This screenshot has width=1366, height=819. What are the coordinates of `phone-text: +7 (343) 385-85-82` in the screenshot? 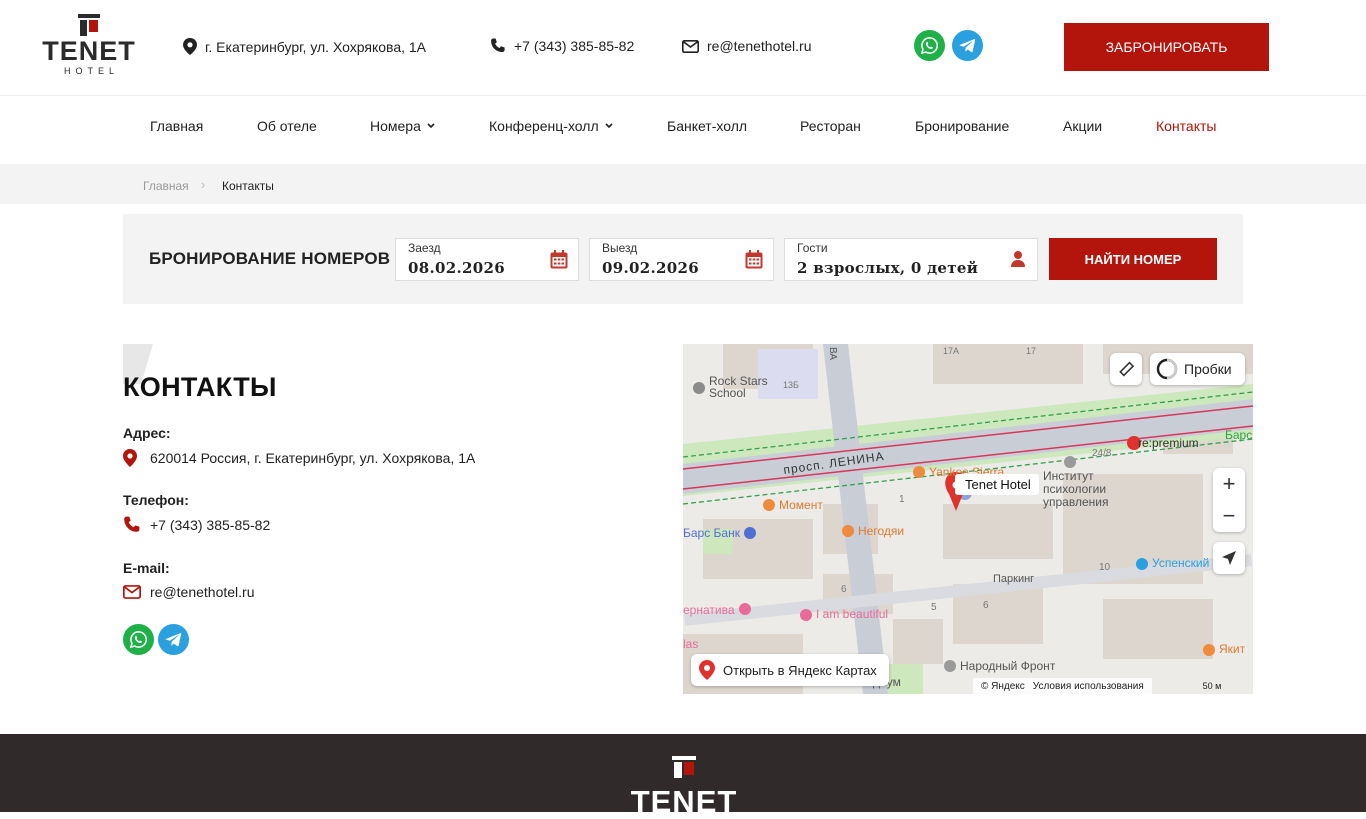 It's located at (210, 525).